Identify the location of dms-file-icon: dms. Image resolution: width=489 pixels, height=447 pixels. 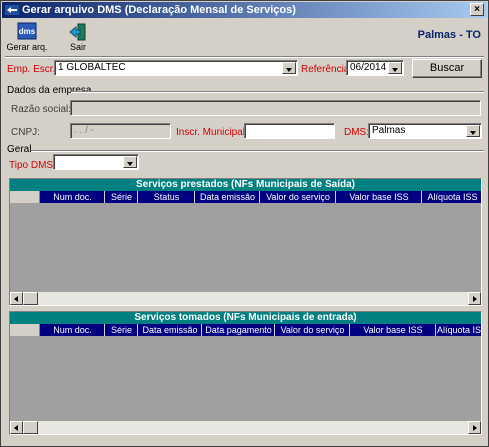
(27, 31).